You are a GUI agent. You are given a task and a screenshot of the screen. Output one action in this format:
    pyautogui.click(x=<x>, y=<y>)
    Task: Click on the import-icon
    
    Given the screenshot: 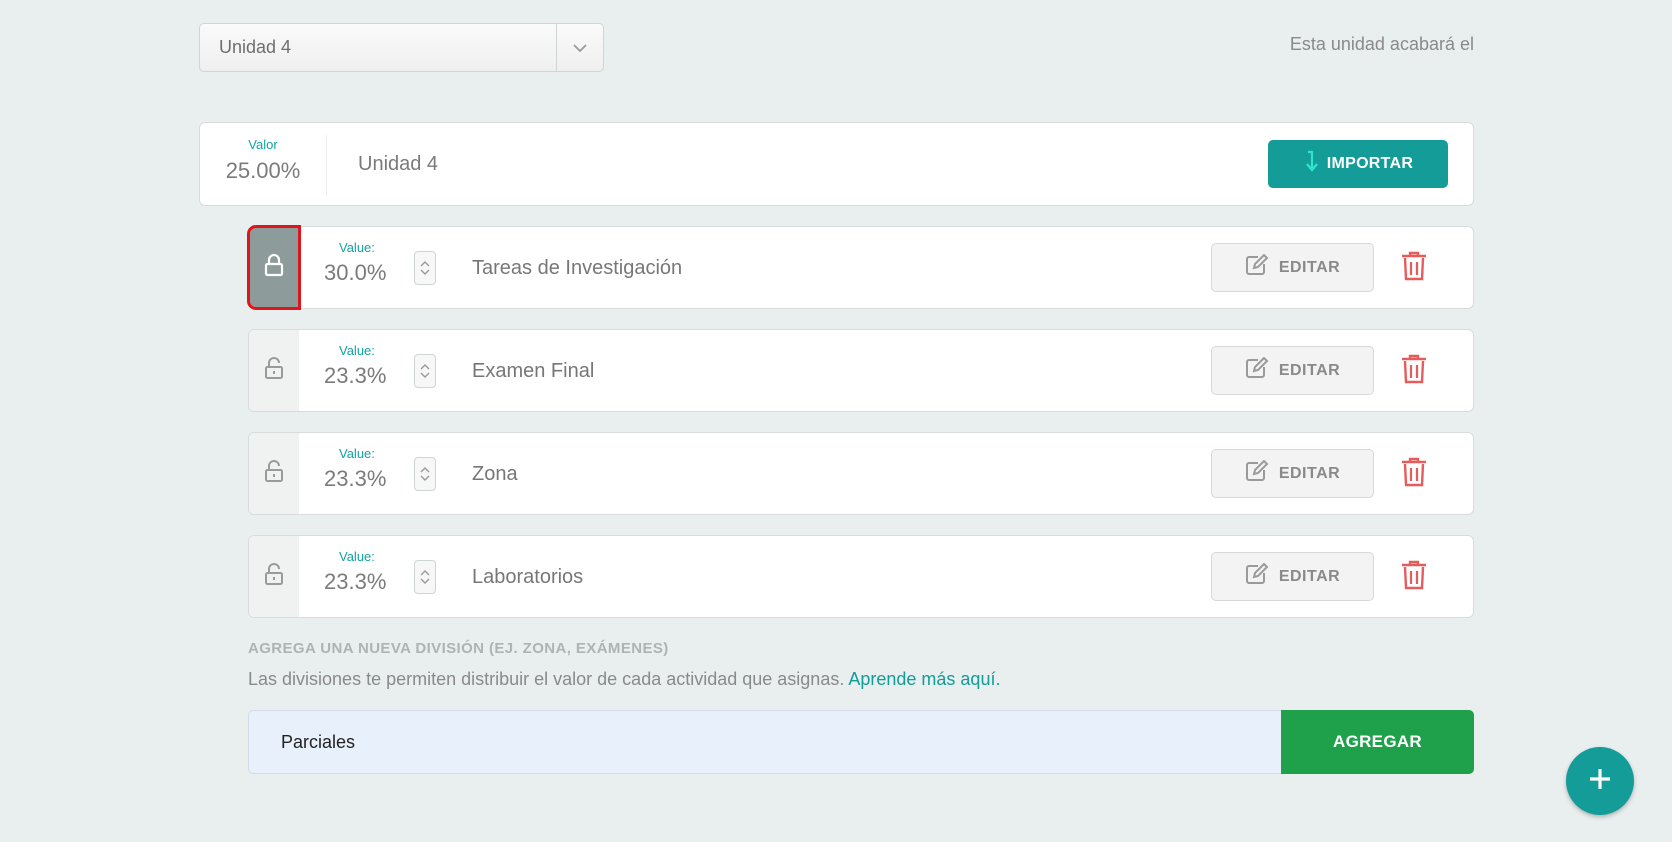 What is the action you would take?
    pyautogui.click(x=1311, y=164)
    